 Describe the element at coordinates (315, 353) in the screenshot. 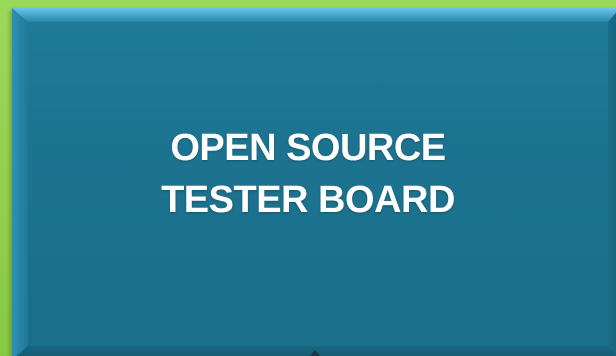

I see `bottom-marker-icon` at that location.